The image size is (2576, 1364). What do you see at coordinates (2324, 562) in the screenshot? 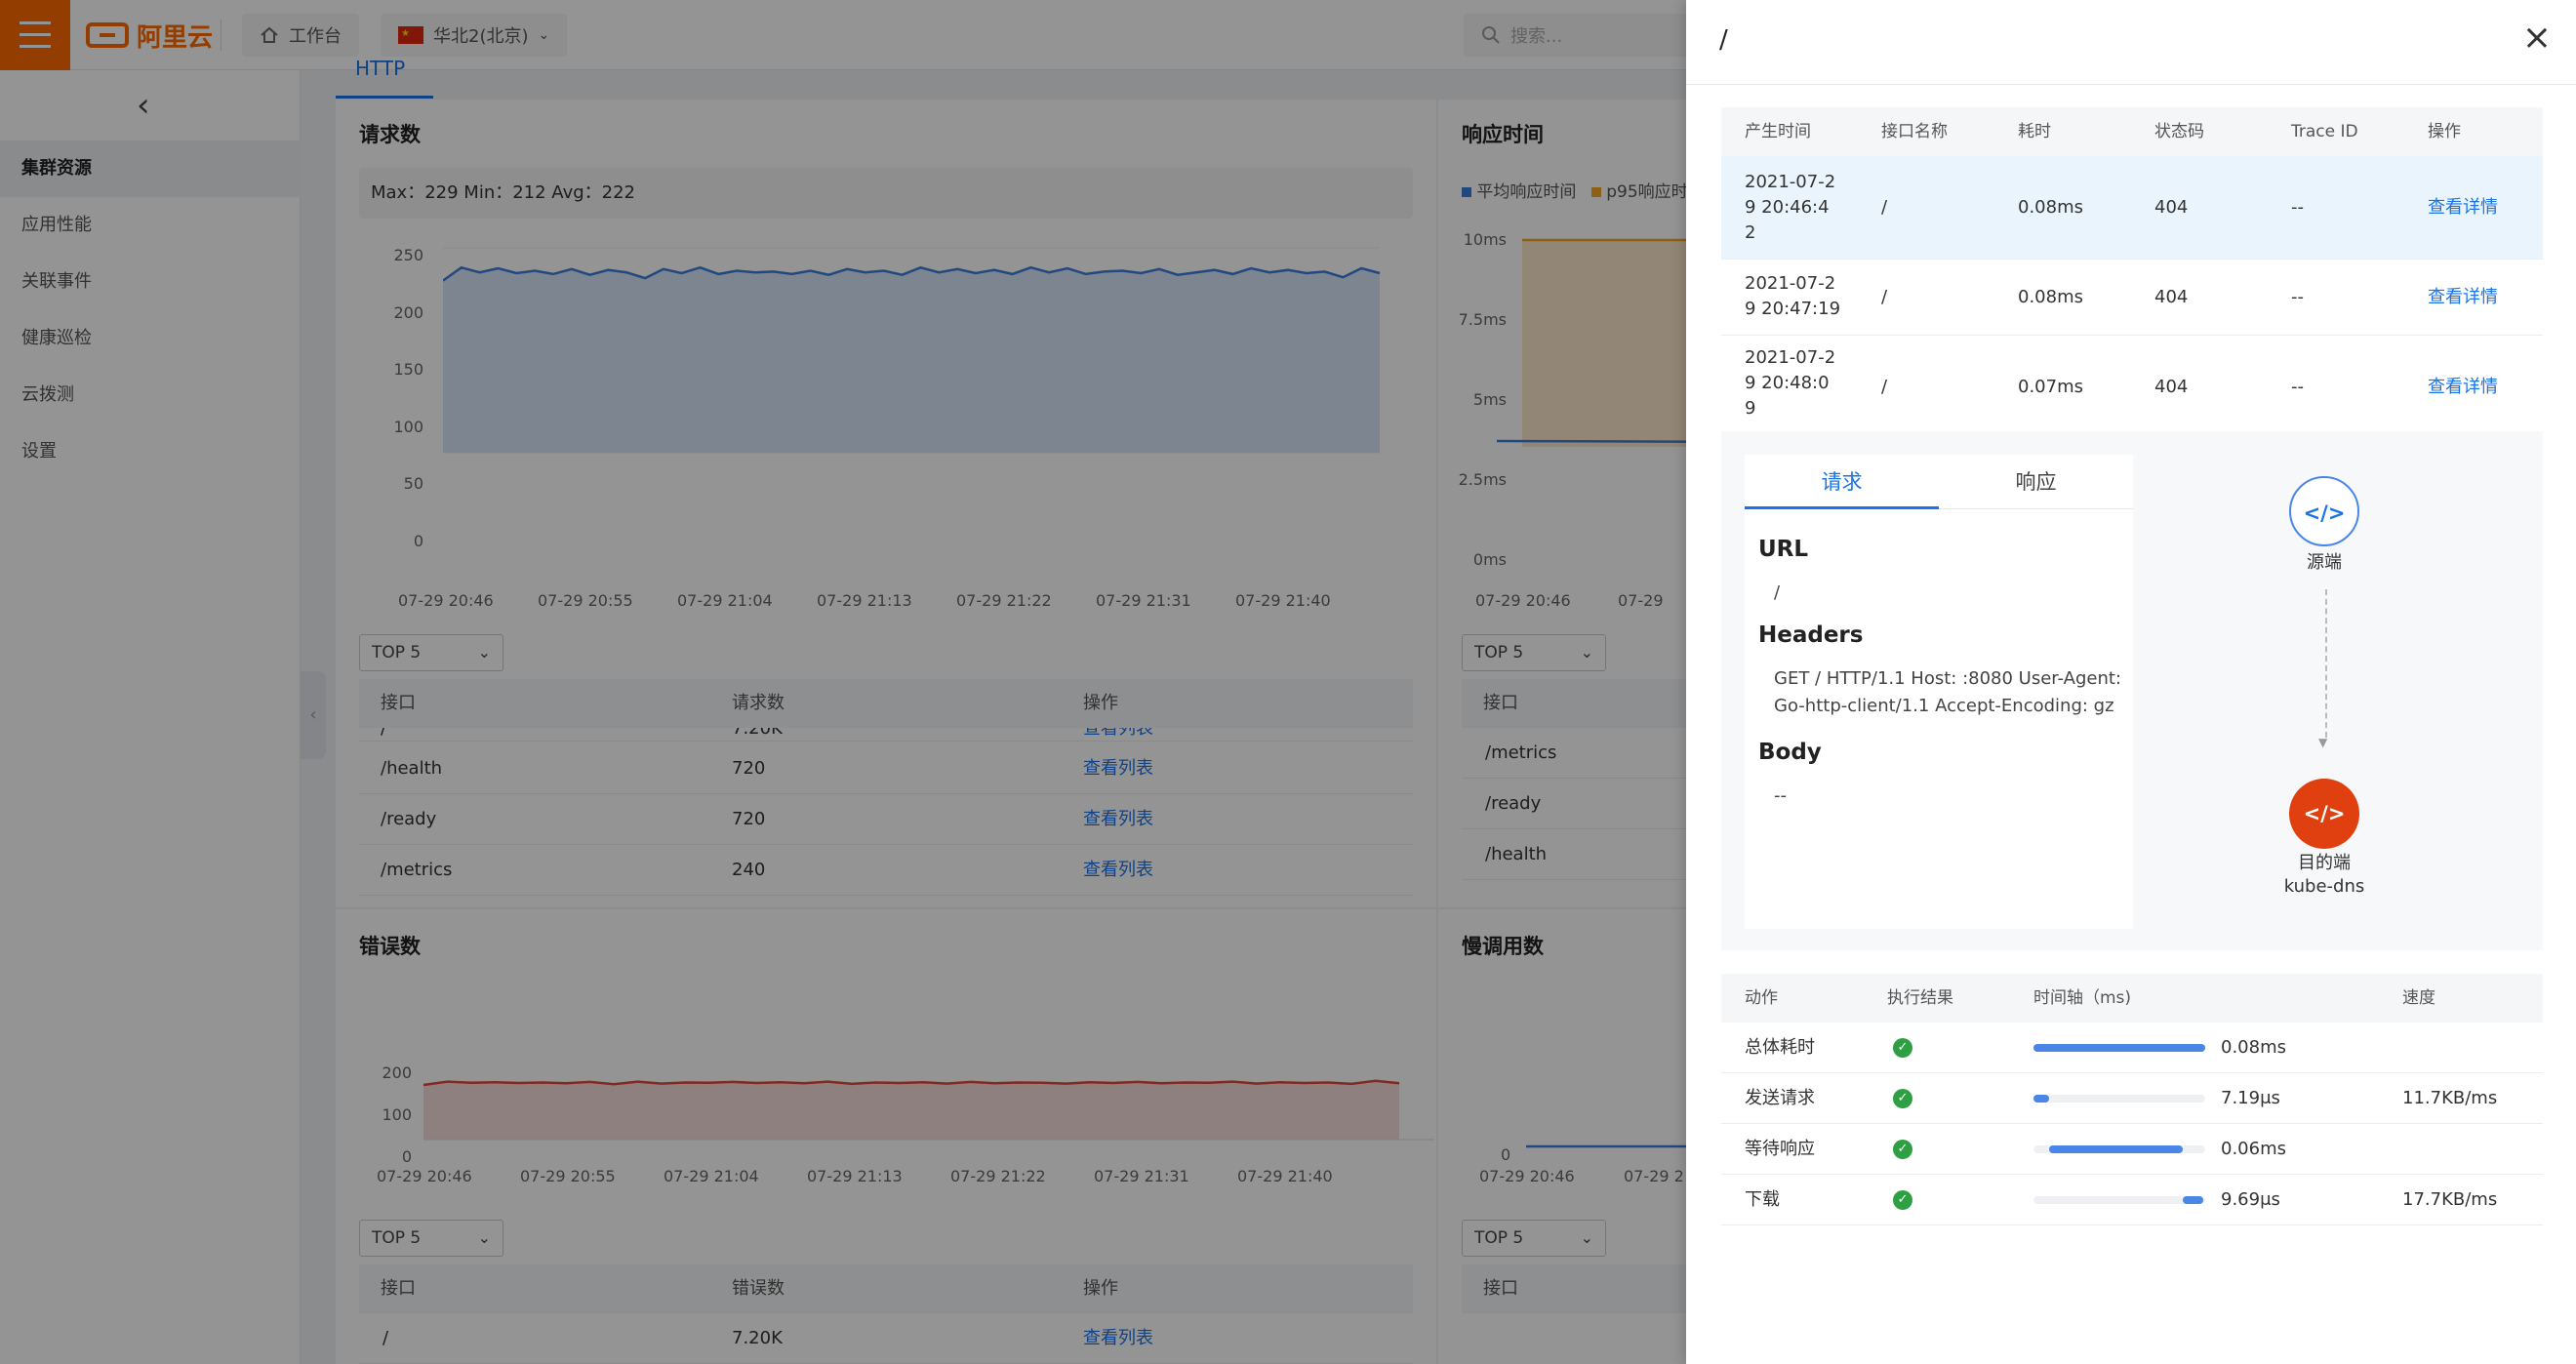
I see `source-label: 源端` at bounding box center [2324, 562].